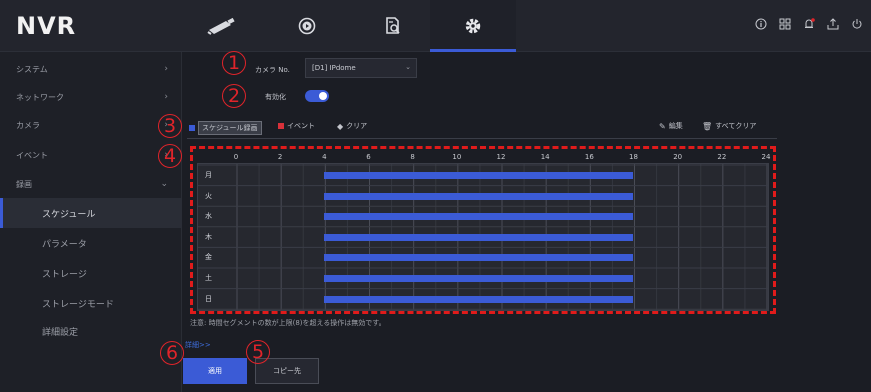 This screenshot has width=871, height=392. Describe the element at coordinates (91, 331) in the screenshot. I see `sidebar-subitem-advanced: 詳細設定` at that location.